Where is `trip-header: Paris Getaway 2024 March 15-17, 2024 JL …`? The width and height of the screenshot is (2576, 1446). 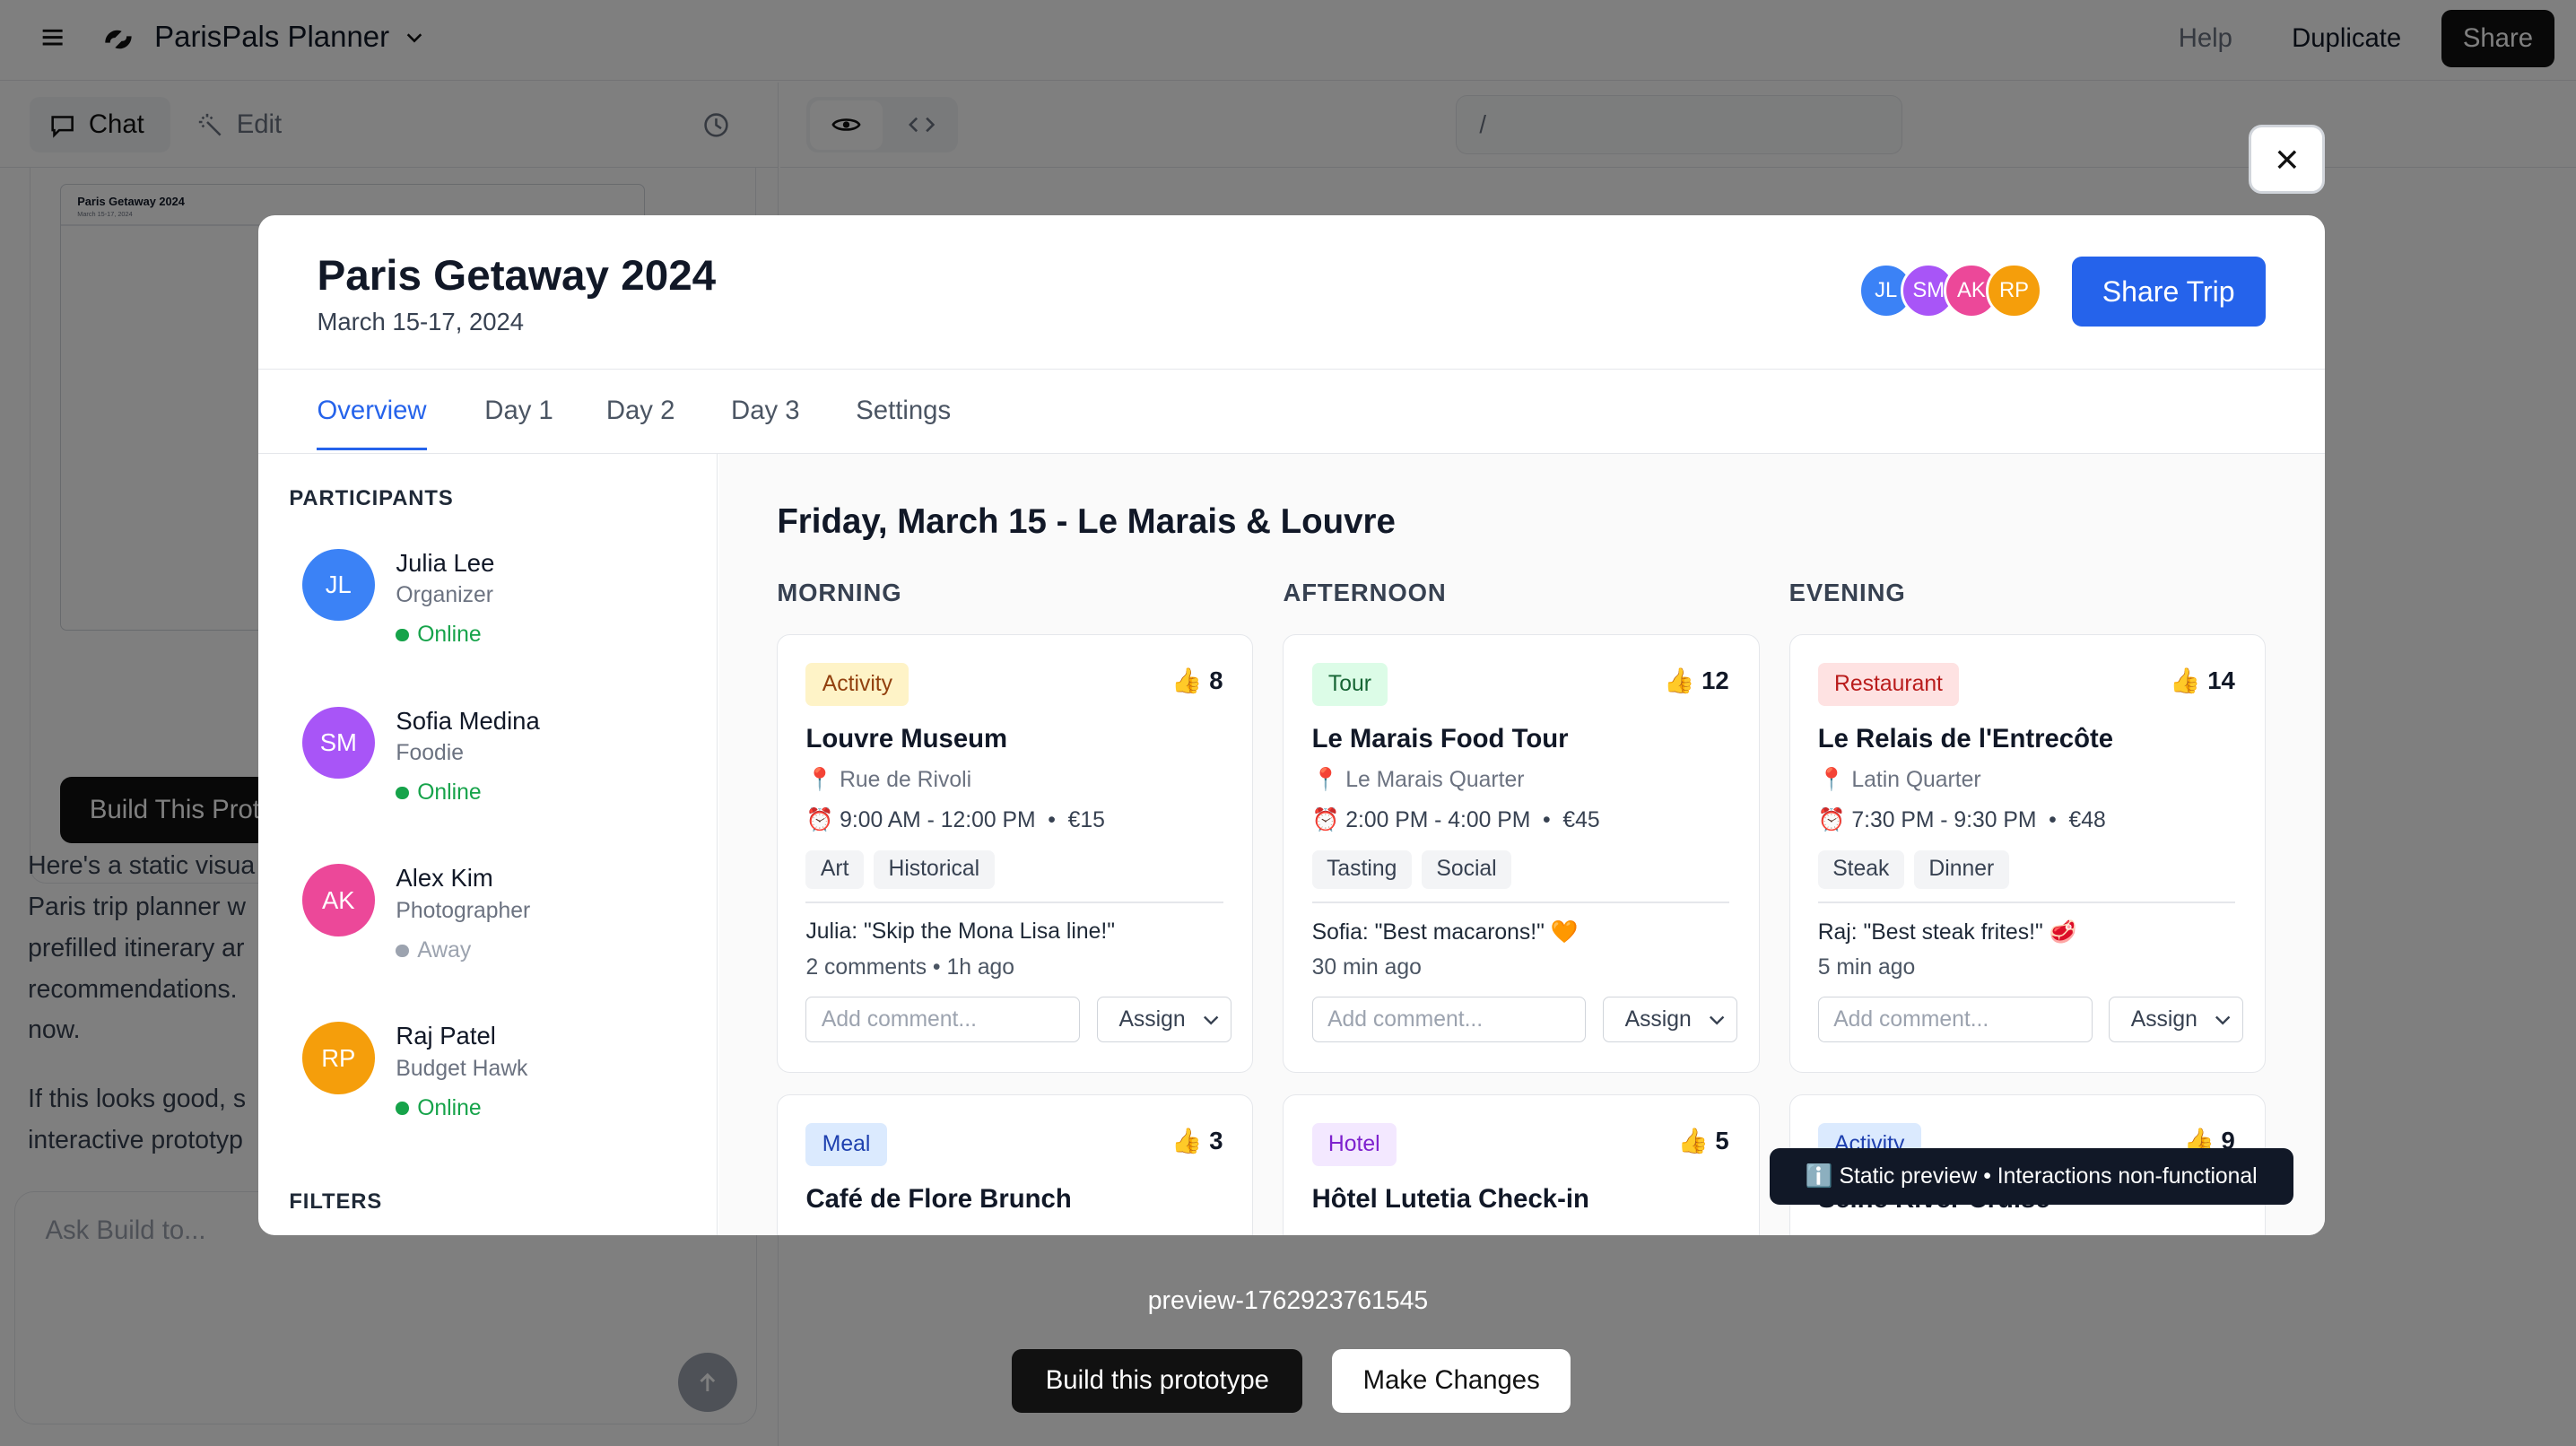
trip-header: Paris Getaway 2024 March 15-17, 2024 JL … is located at coordinates (1291, 292).